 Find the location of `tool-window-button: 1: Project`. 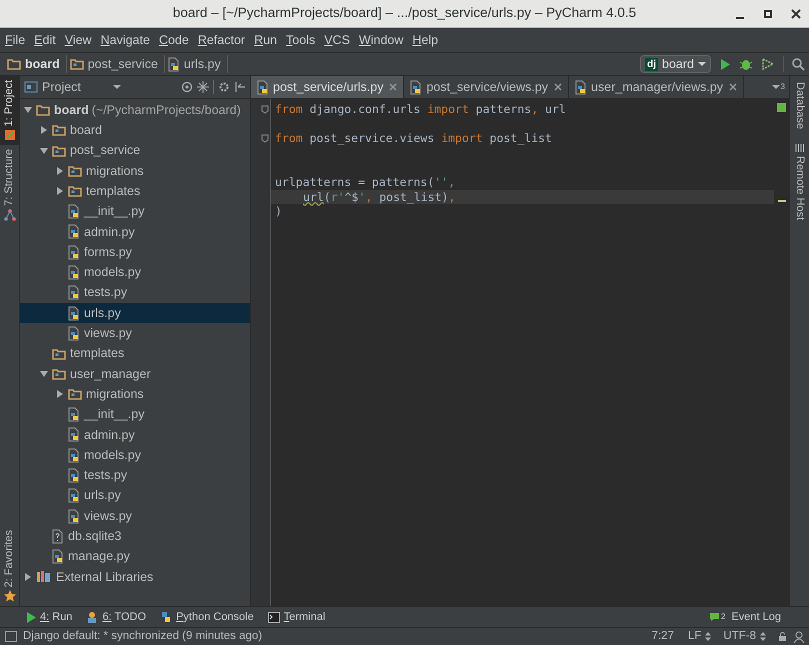

tool-window-button: 1: Project is located at coordinates (9, 111).